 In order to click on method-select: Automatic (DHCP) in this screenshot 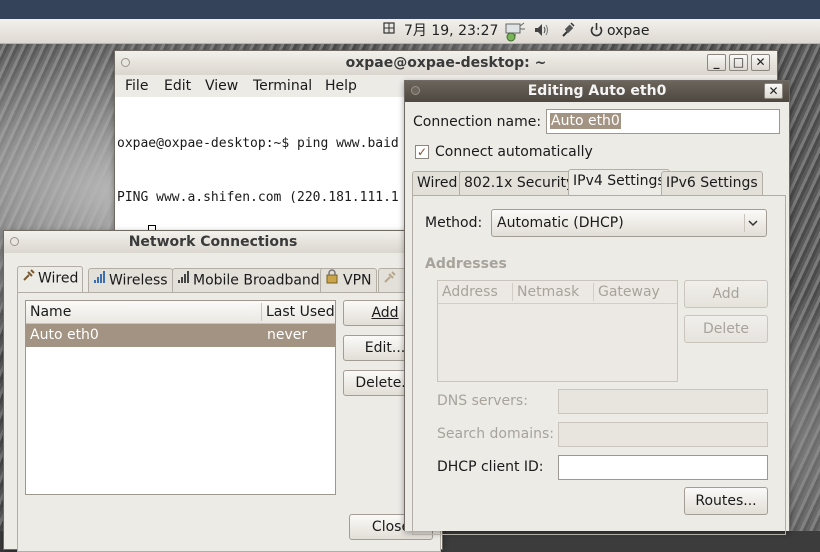, I will do `click(629, 223)`.